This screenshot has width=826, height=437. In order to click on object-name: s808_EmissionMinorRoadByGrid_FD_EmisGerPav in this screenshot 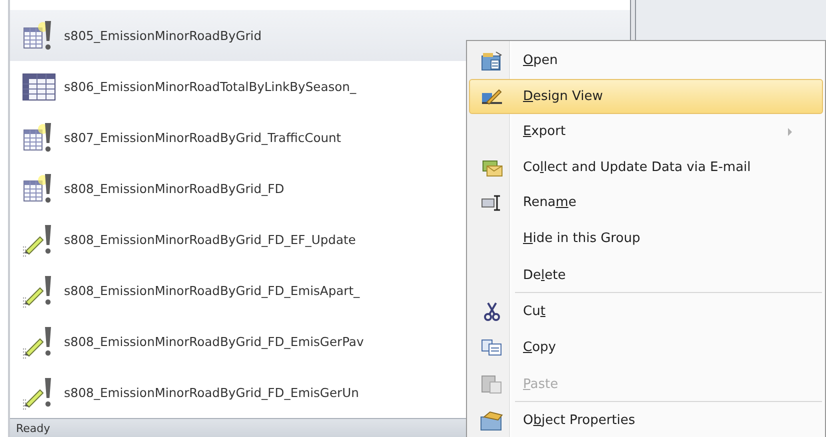, I will do `click(214, 341)`.